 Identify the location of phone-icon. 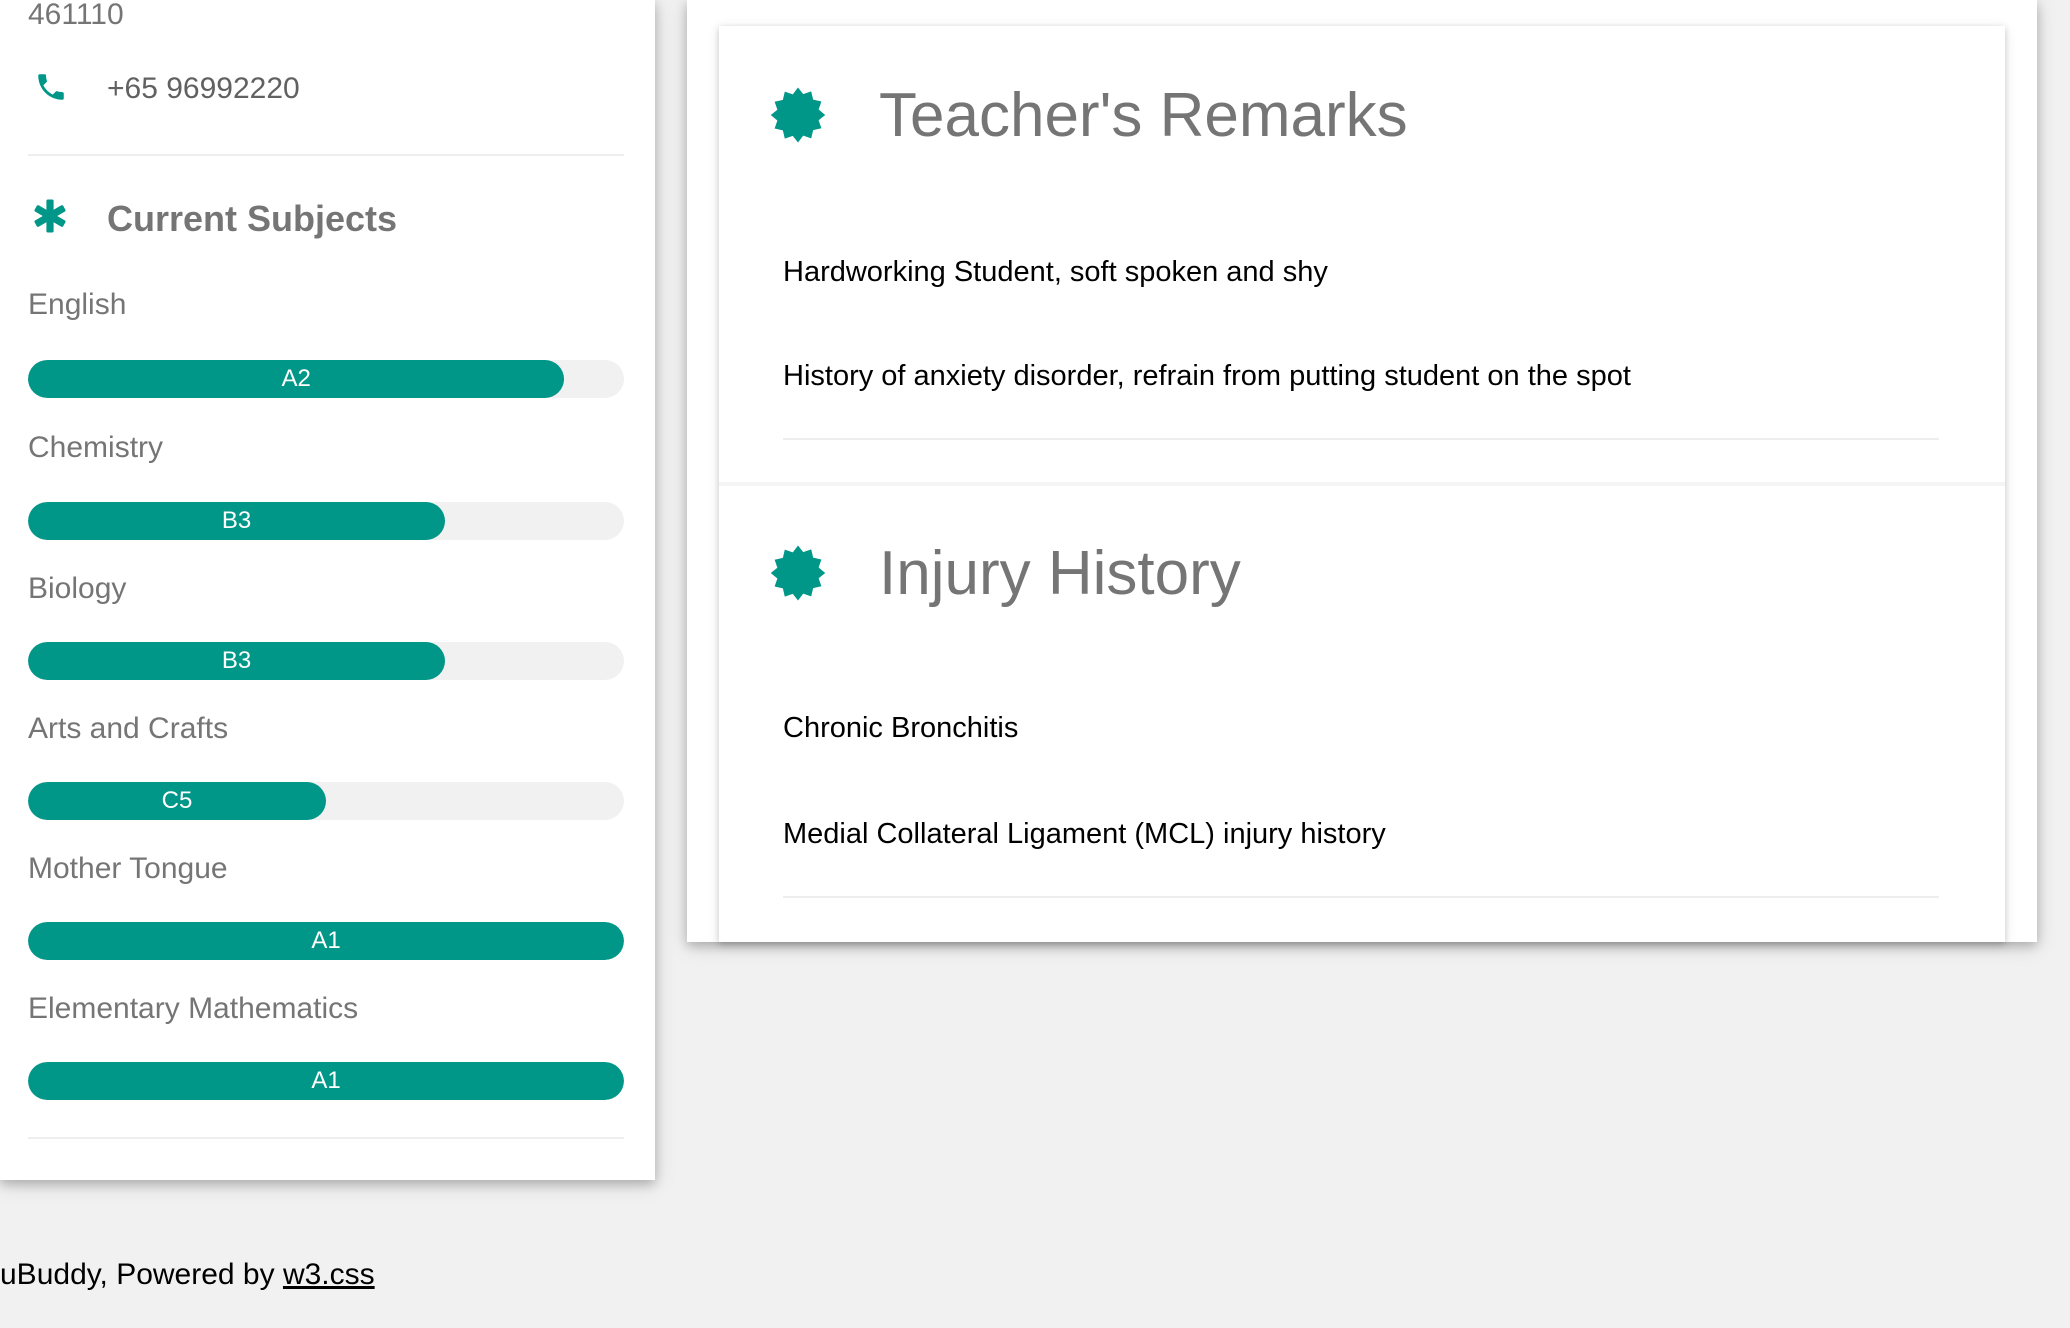
(51, 87).